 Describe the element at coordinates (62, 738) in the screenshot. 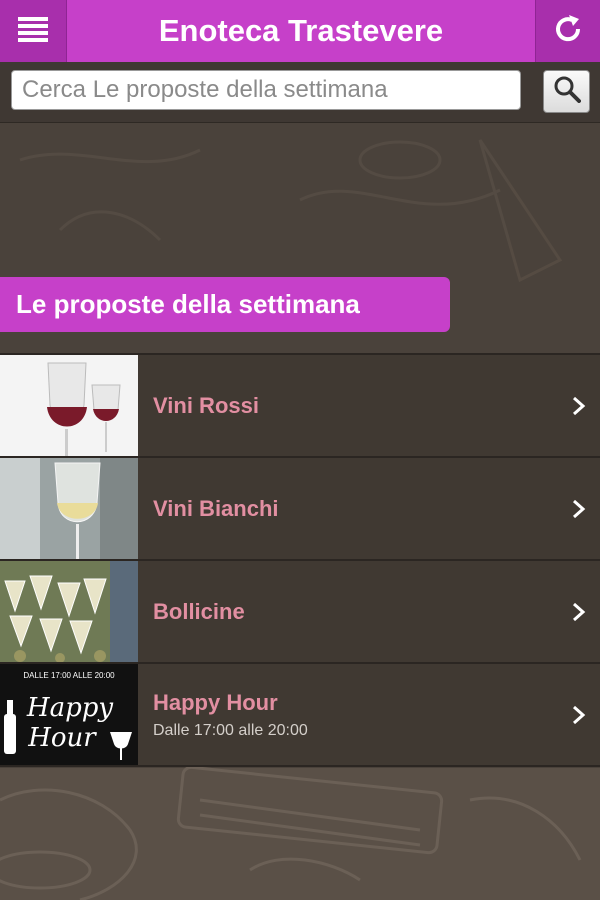

I see `happy-hour-script-bottom: Hour` at that location.